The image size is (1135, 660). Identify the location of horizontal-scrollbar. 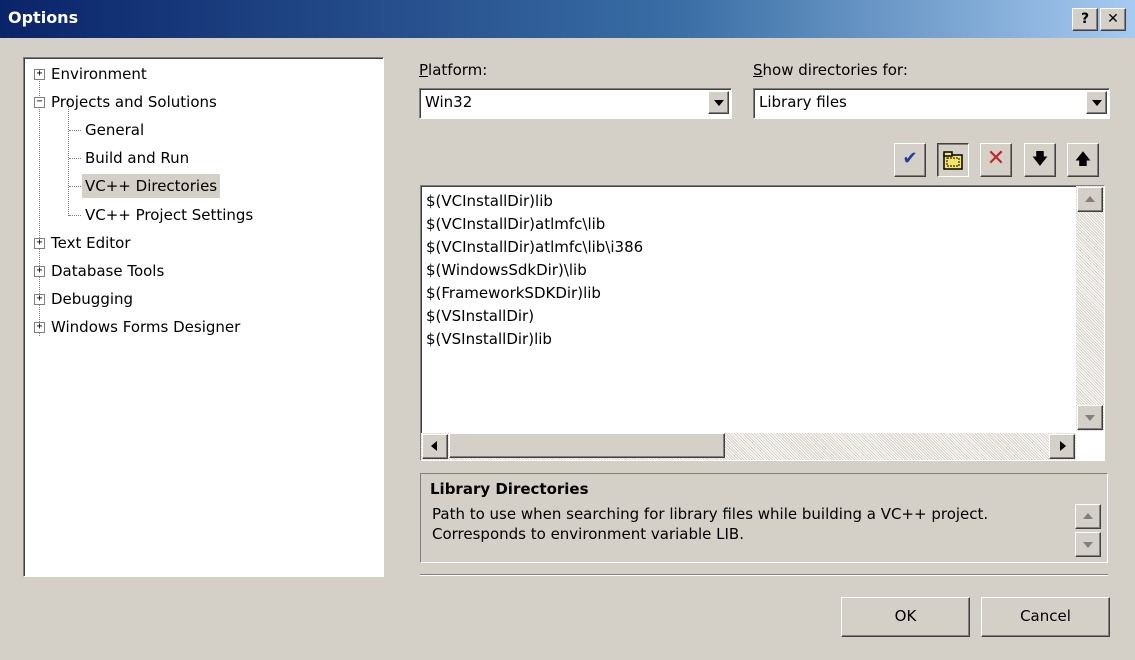
(748, 446).